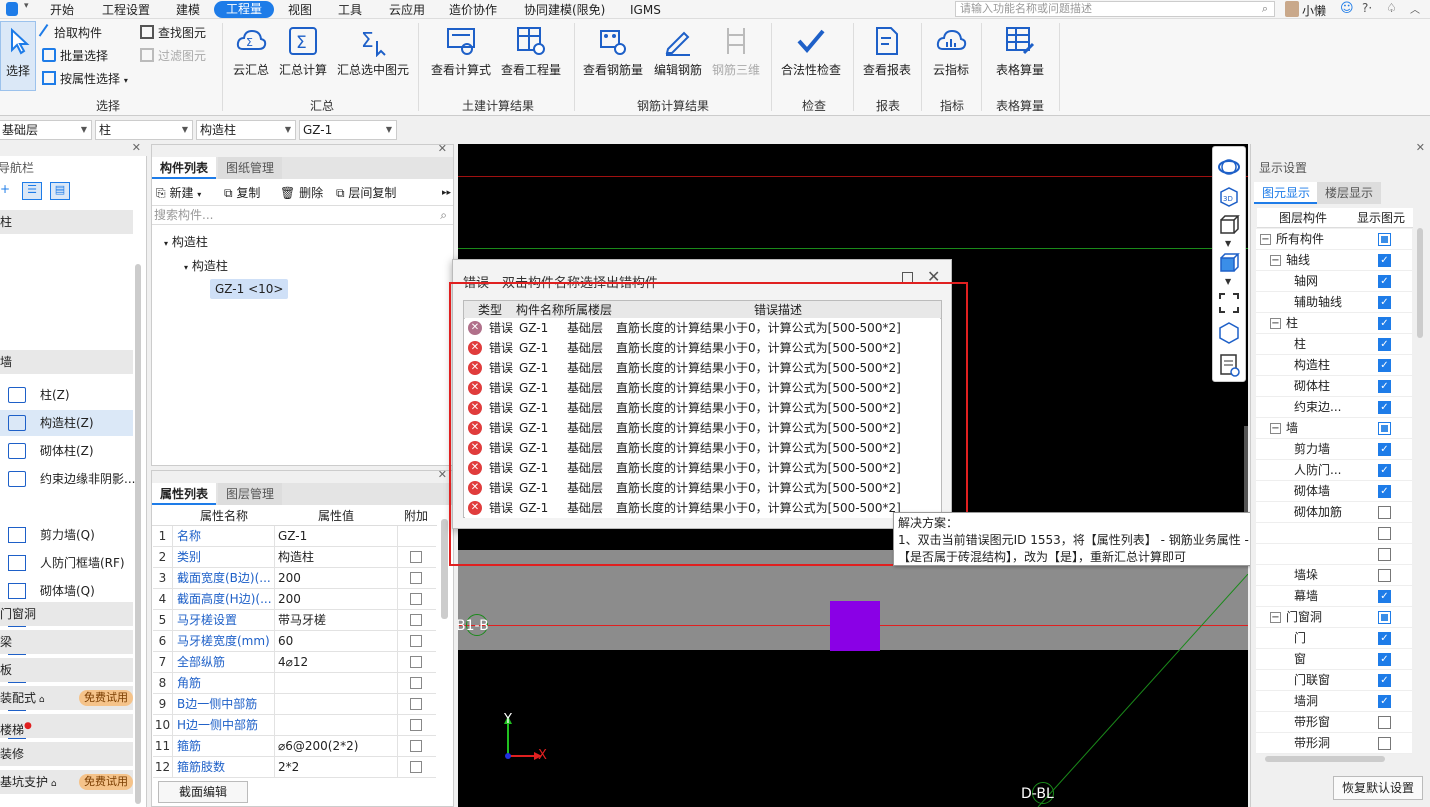 The height and width of the screenshot is (807, 1430). What do you see at coordinates (1334, 239) in the screenshot?
I see `layer-row: − 所有构件` at bounding box center [1334, 239].